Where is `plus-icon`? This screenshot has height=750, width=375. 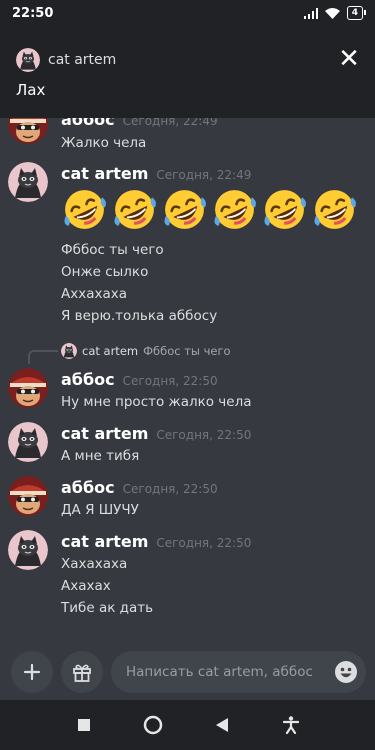
plus-icon is located at coordinates (32, 672).